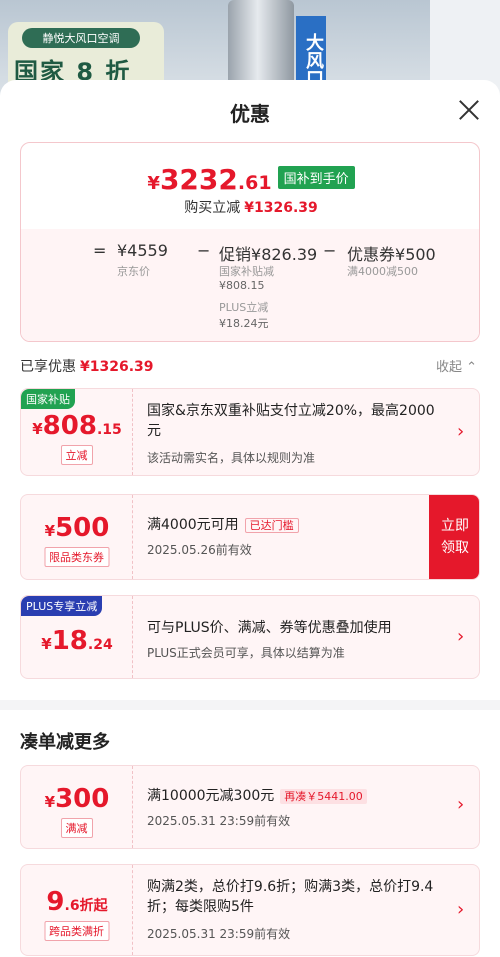  I want to click on more-section-title: 凑单减更多, so click(65, 742).